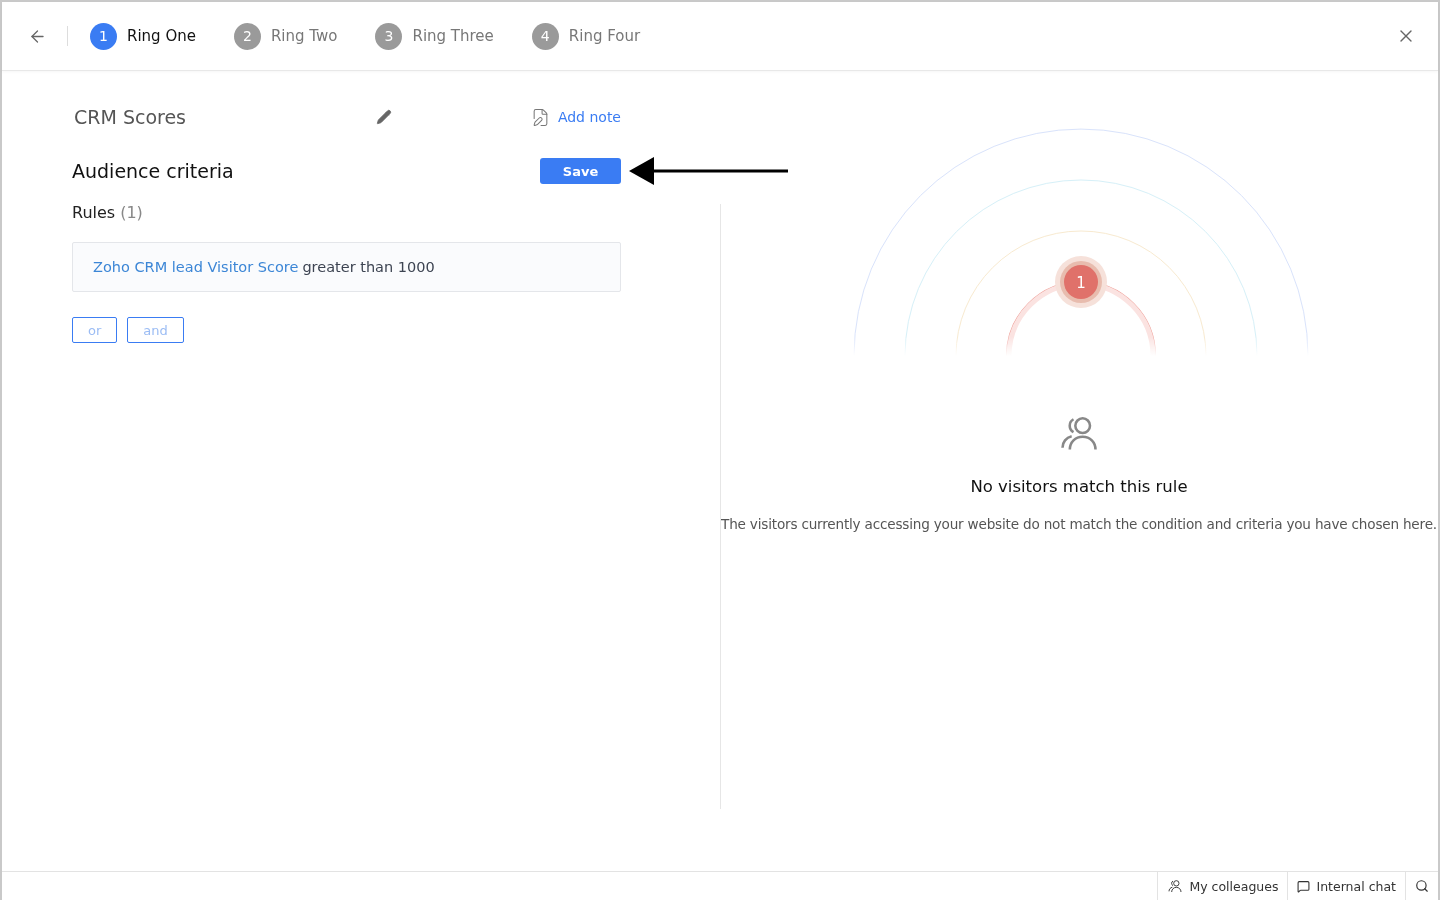 The image size is (1440, 900). I want to click on step-number: 1, so click(103, 36).